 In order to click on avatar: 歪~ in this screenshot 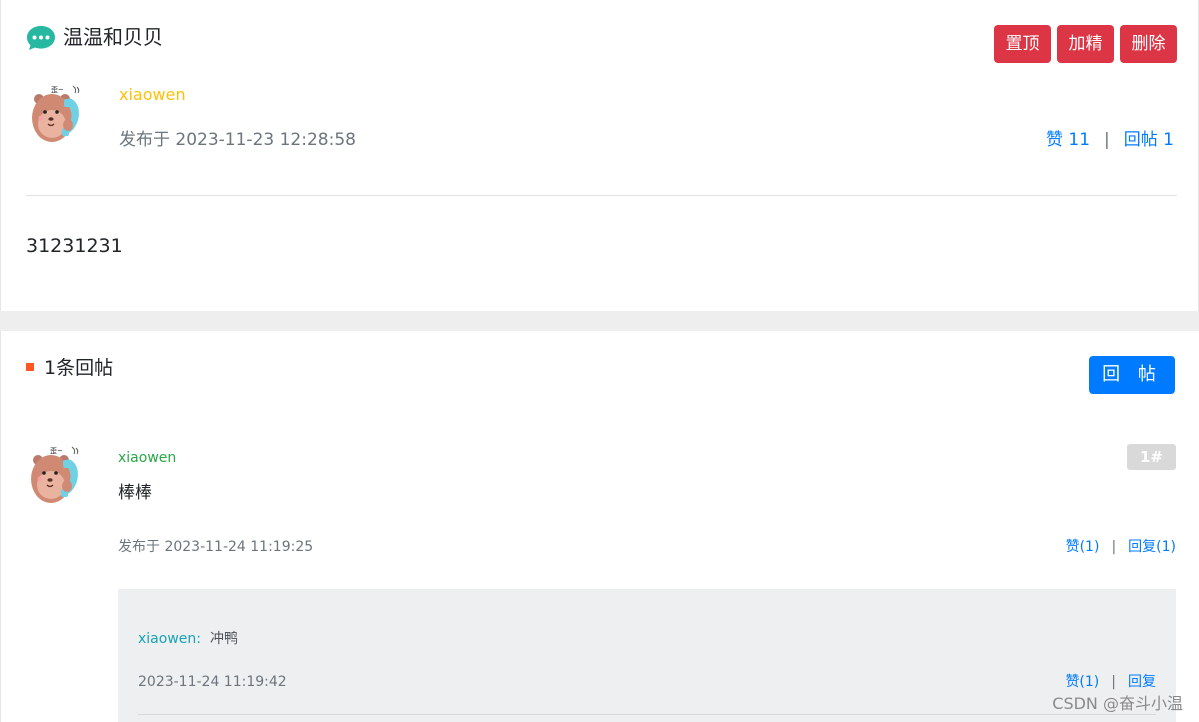, I will do `click(57, 116)`.